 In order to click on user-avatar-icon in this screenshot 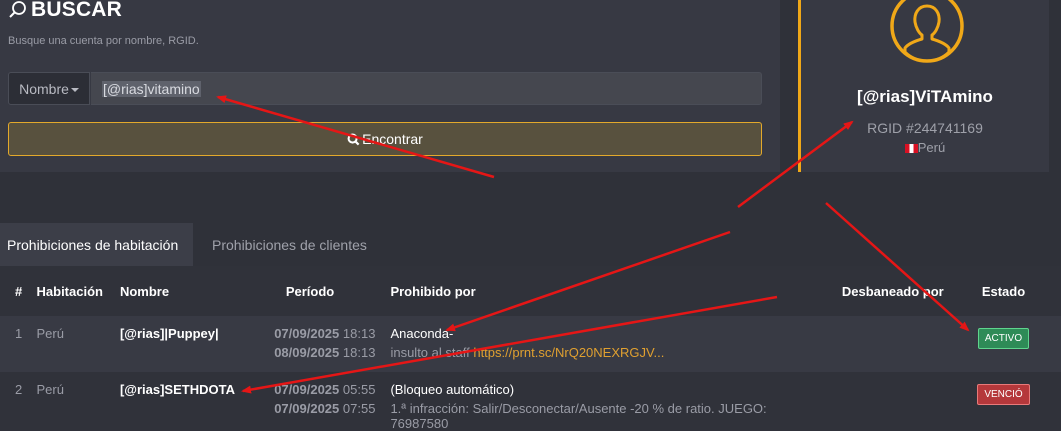, I will do `click(927, 31)`.